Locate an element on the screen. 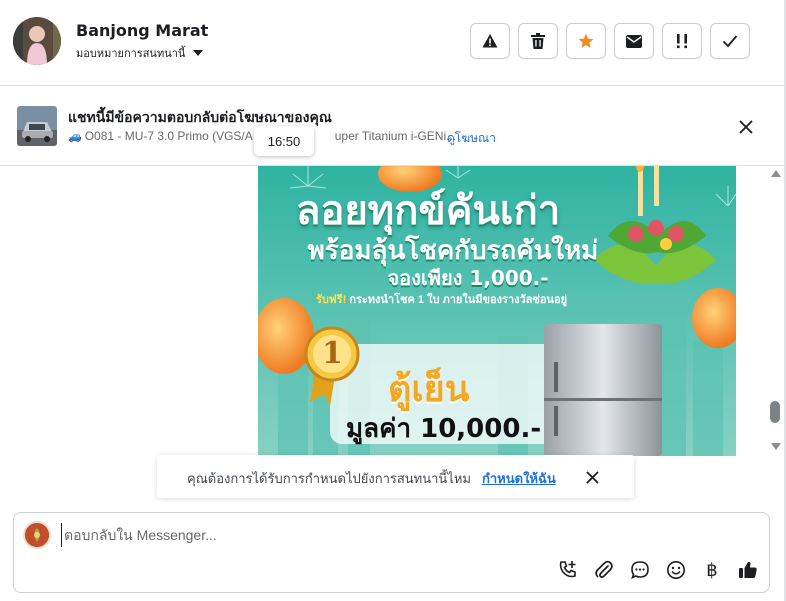  double-exclamation-icon is located at coordinates (682, 41).